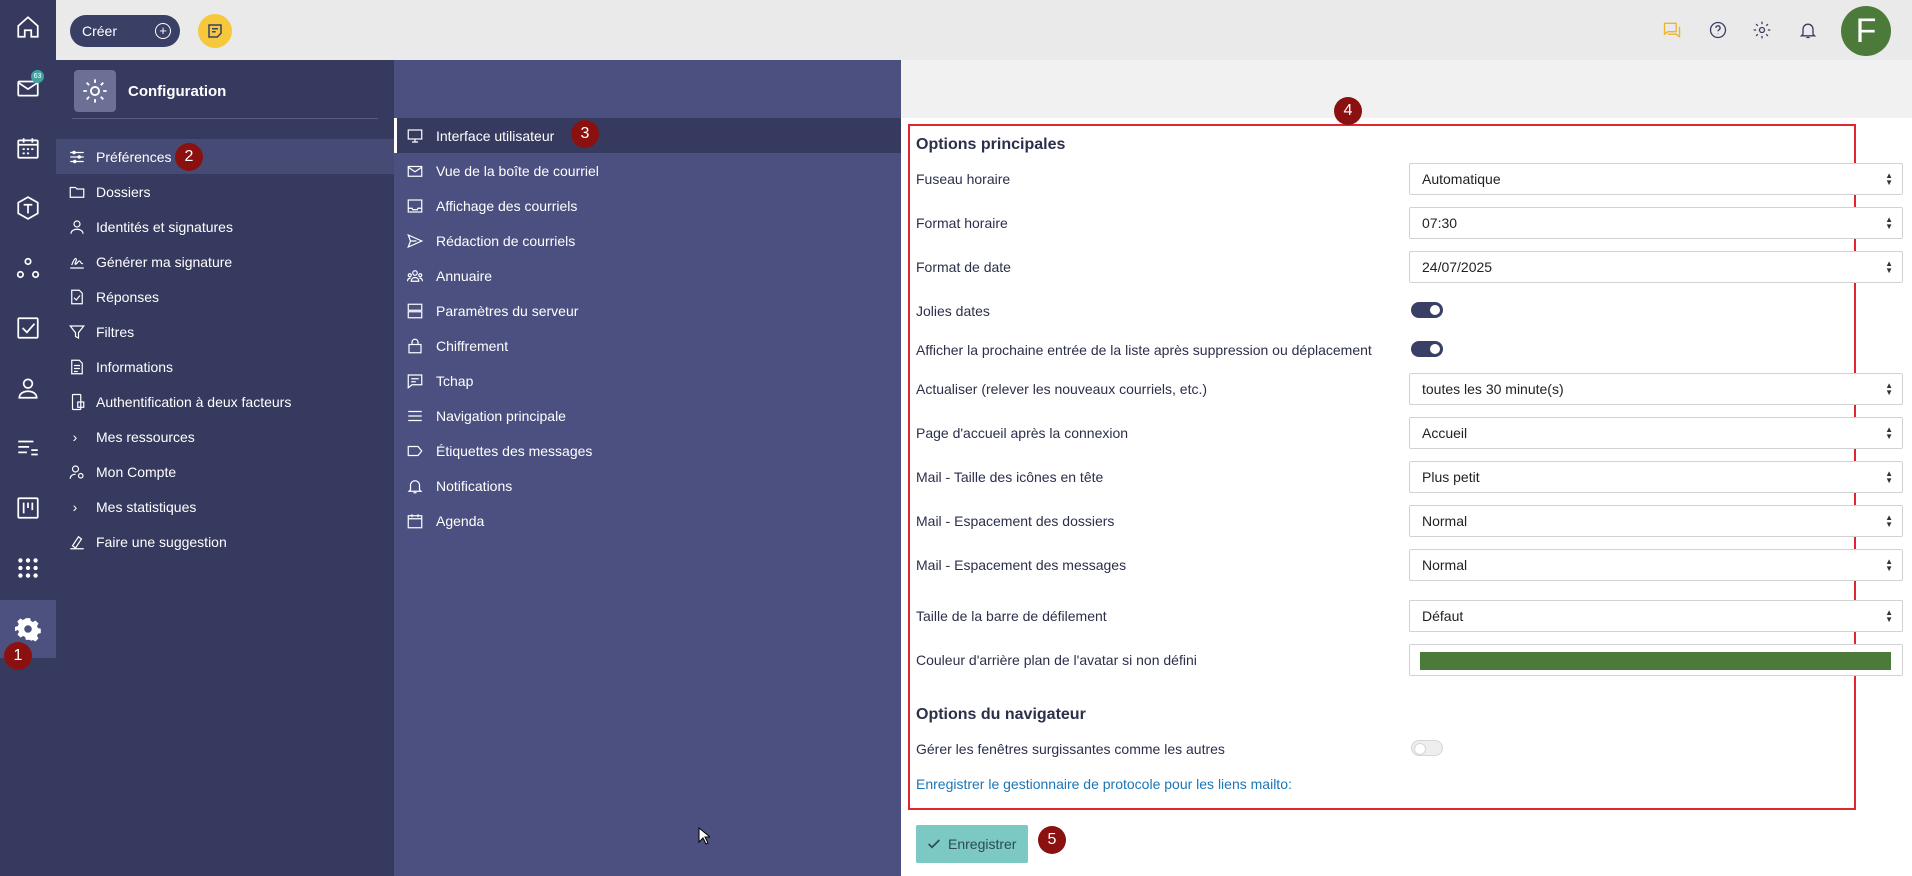 The height and width of the screenshot is (876, 1912). Describe the element at coordinates (225, 191) in the screenshot. I see `sidebar-item-folders: Dossiers` at that location.